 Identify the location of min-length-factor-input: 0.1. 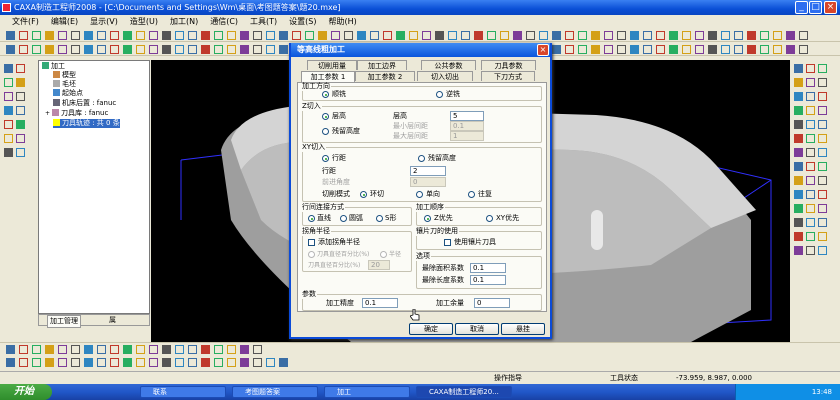
(488, 280).